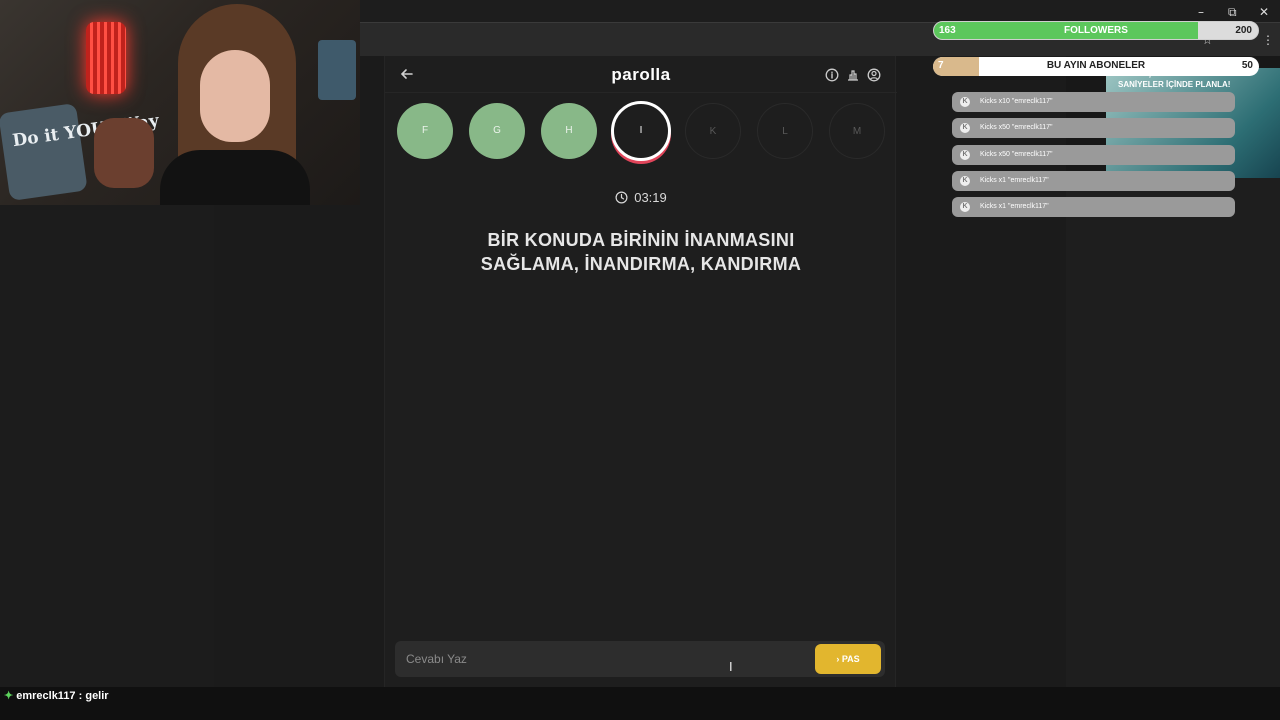  I want to click on text-cursor-icon: I, so click(731, 666).